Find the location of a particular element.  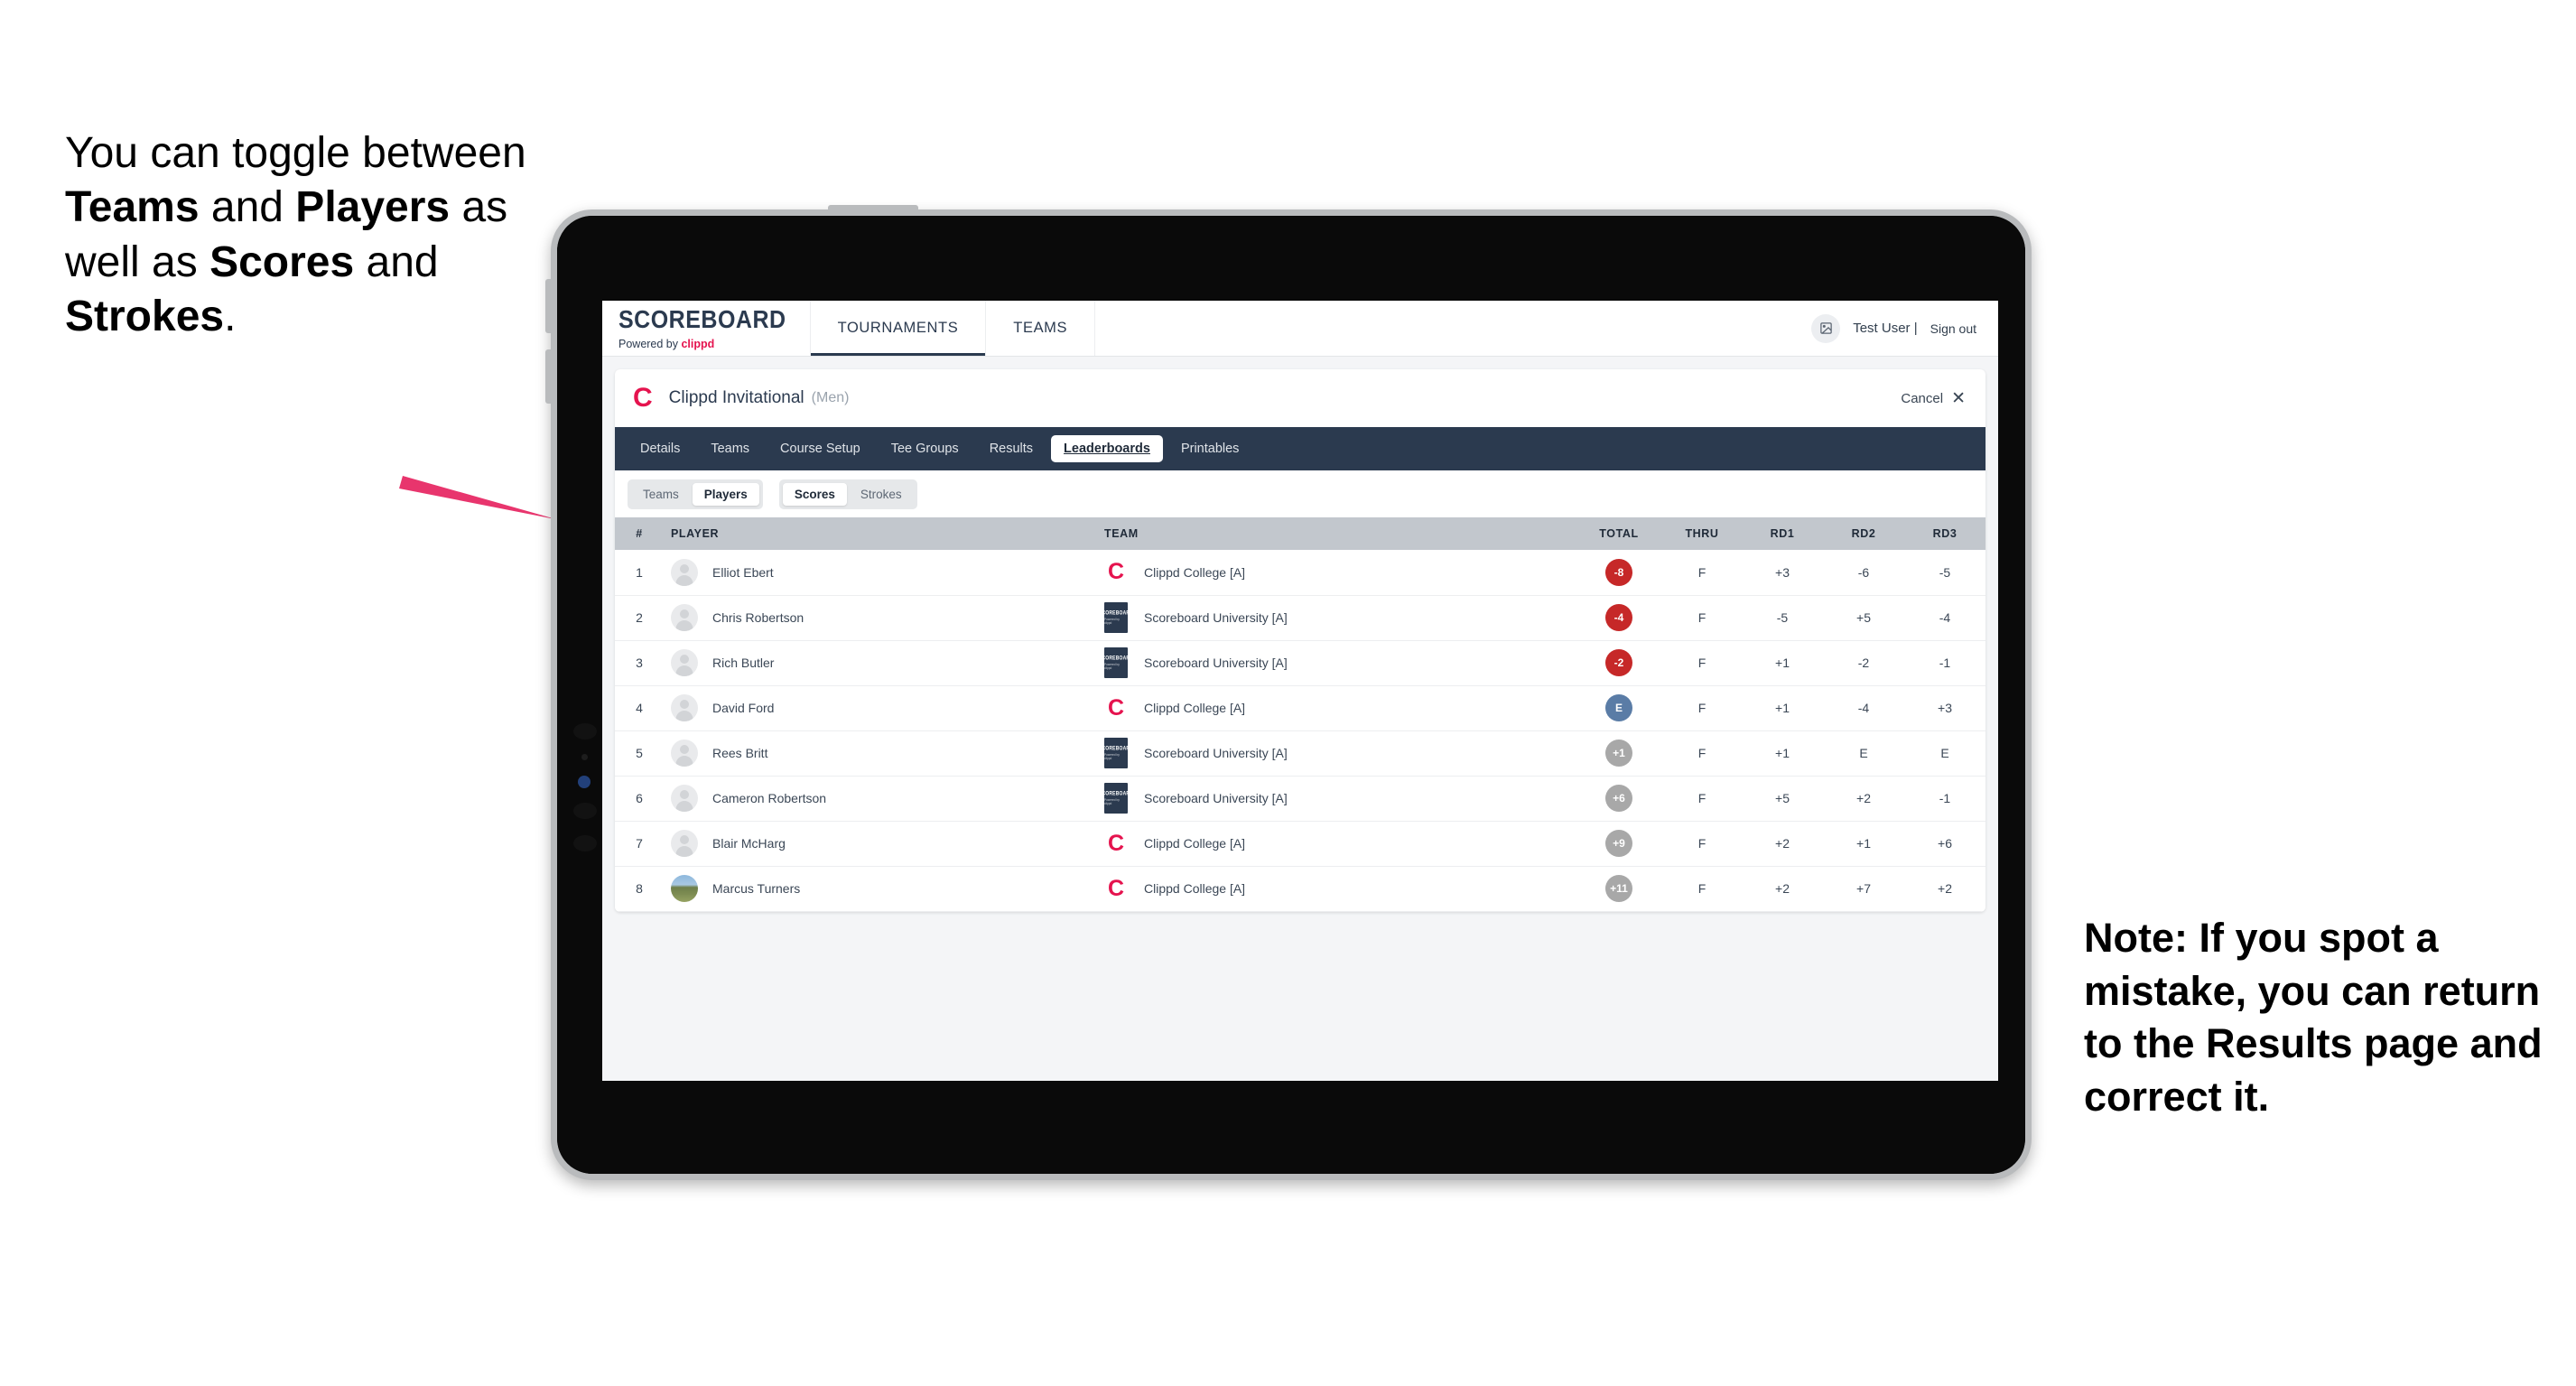

team-cell: C Clippd College [A] is located at coordinates (1336, 573).